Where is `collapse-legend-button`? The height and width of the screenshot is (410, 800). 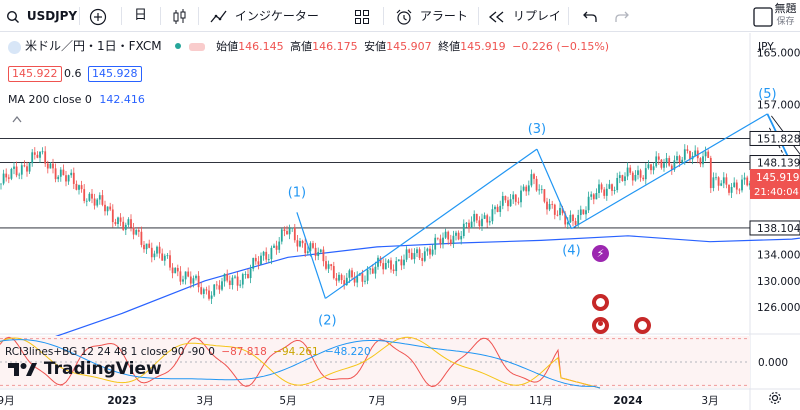 collapse-legend-button is located at coordinates (17, 120).